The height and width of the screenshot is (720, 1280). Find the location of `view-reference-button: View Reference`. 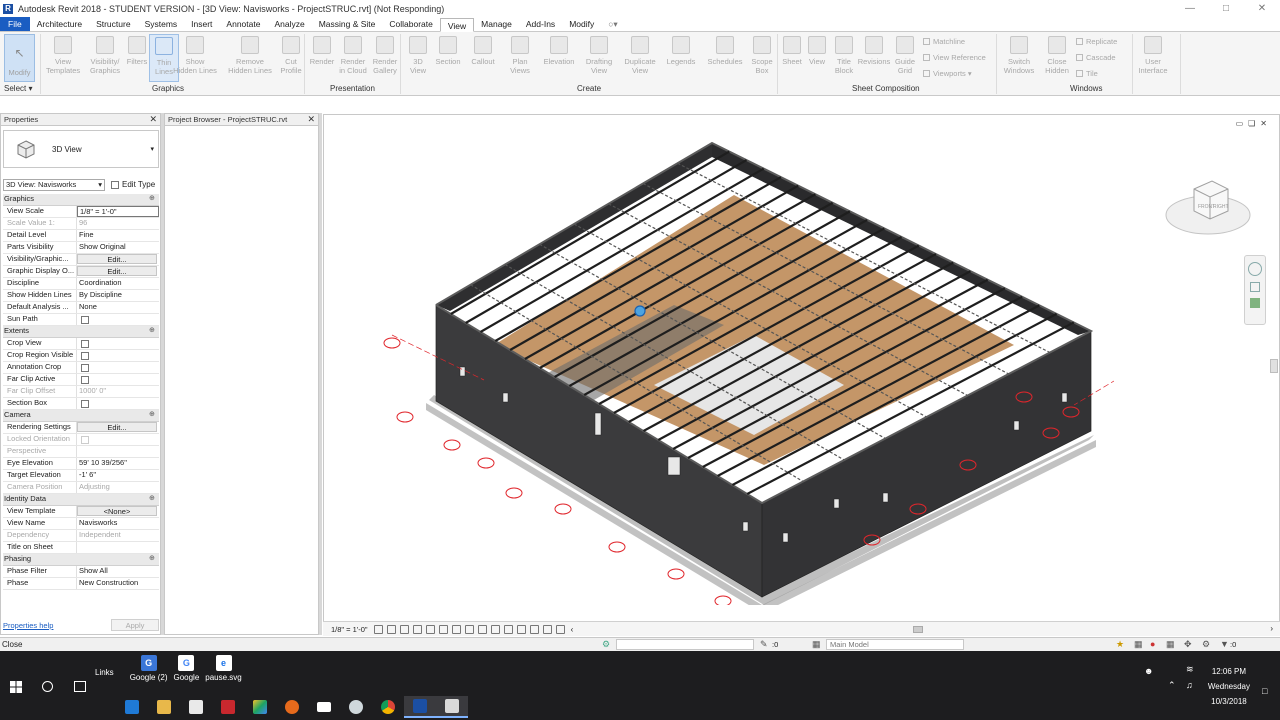

view-reference-button: View Reference is located at coordinates (954, 57).